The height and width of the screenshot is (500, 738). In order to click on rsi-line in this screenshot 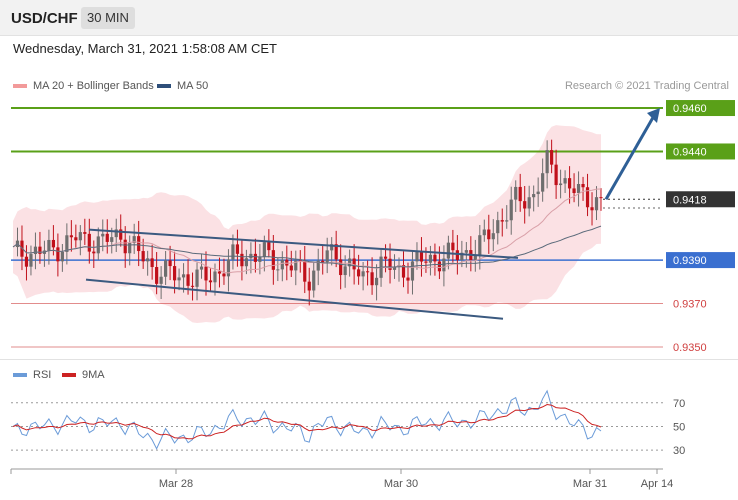, I will do `click(307, 419)`.